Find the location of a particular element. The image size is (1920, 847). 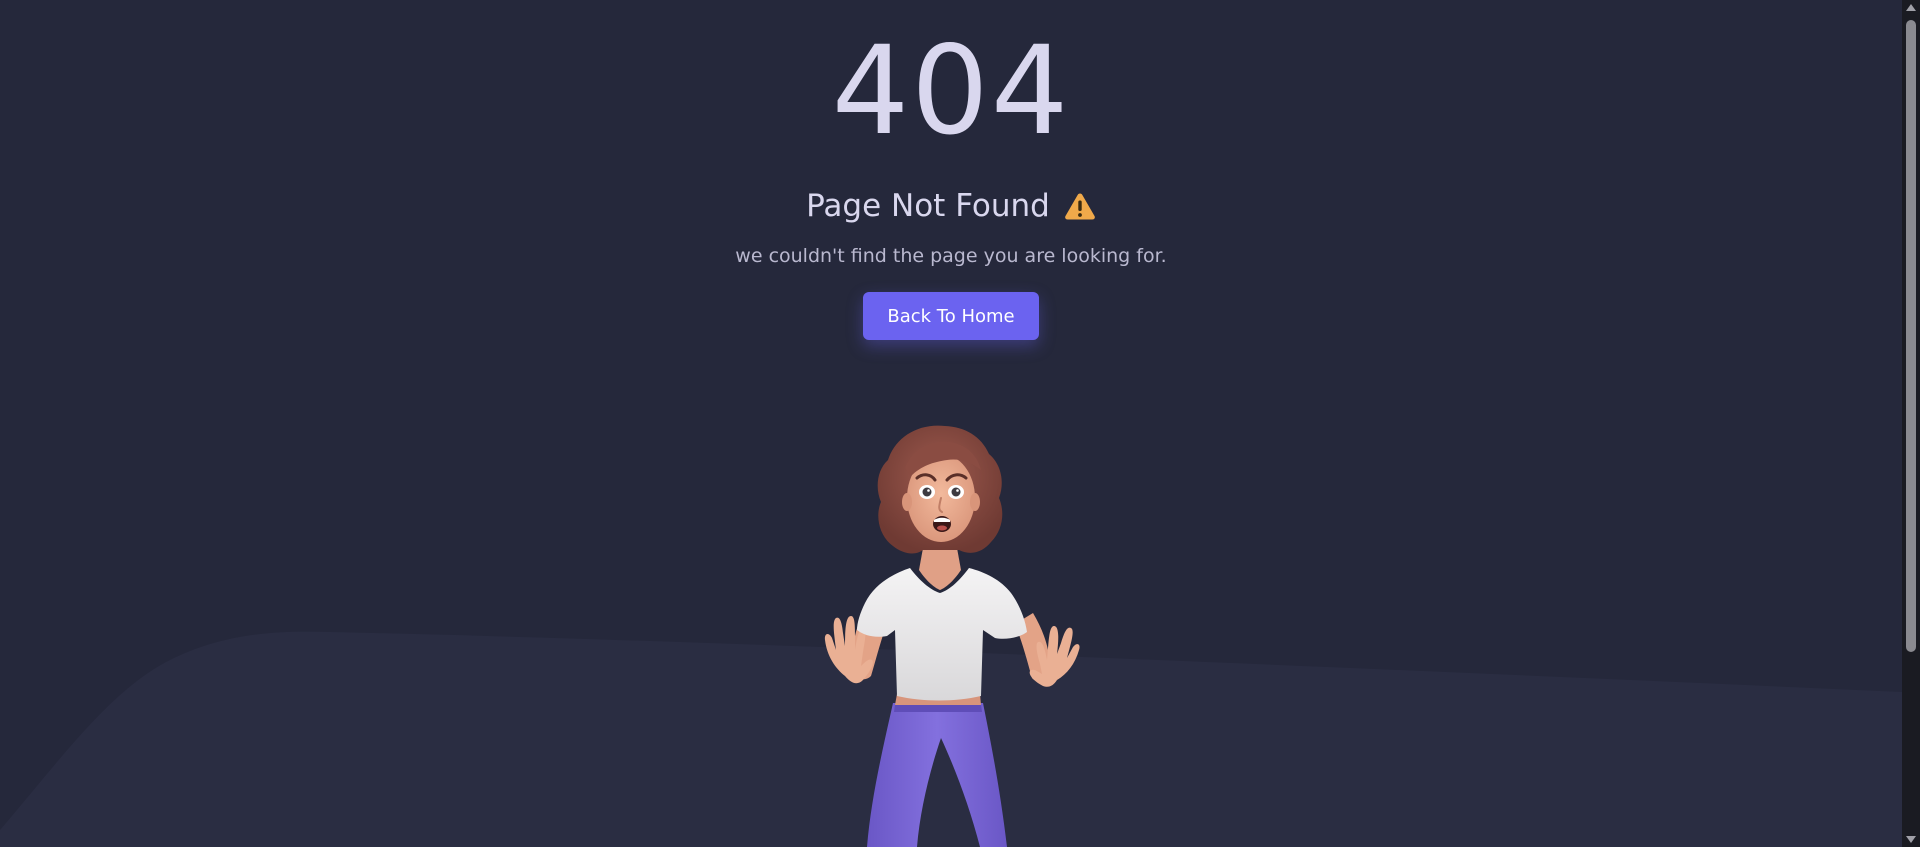

scroll-down-arrow-icon is located at coordinates (1911, 839).